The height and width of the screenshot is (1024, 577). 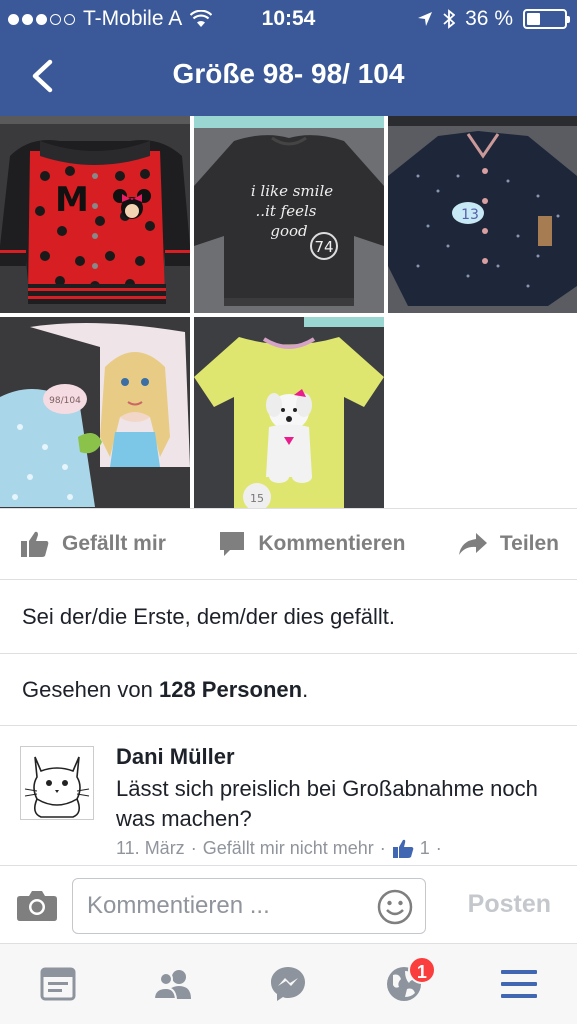 I want to click on tab-friends, so click(x=173, y=984).